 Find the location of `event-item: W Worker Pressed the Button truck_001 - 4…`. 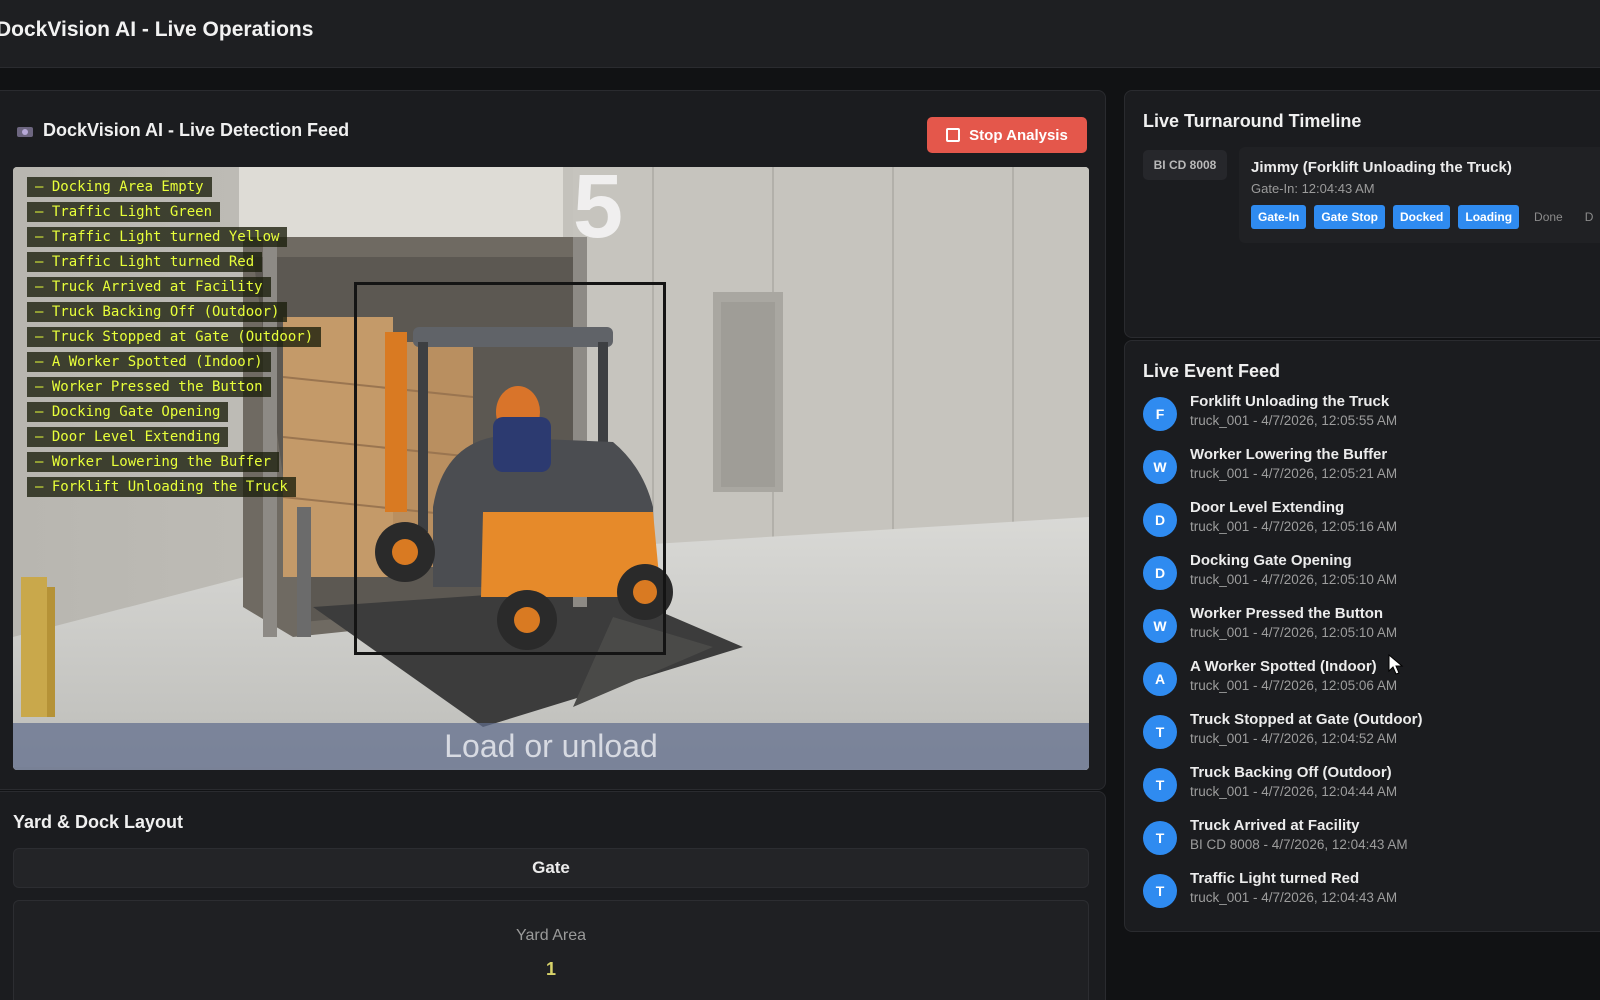

event-item: W Worker Pressed the Button truck_001 - 4… is located at coordinates (1371, 629).